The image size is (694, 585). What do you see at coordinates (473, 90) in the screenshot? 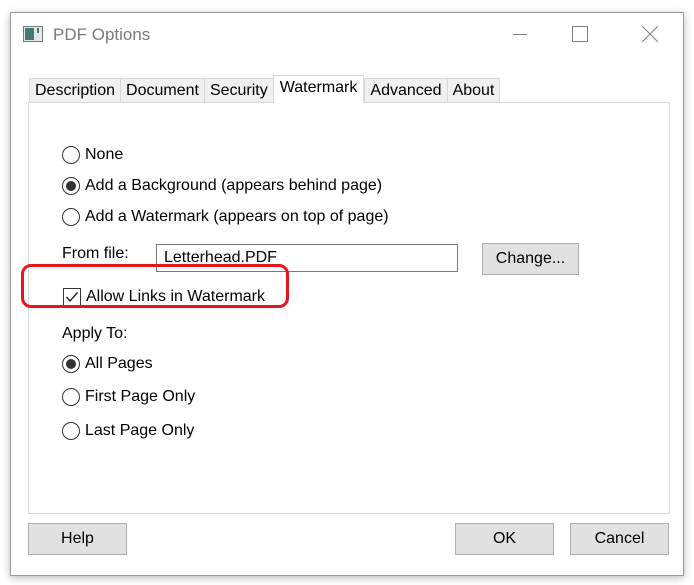
I see `tab-about: About` at bounding box center [473, 90].